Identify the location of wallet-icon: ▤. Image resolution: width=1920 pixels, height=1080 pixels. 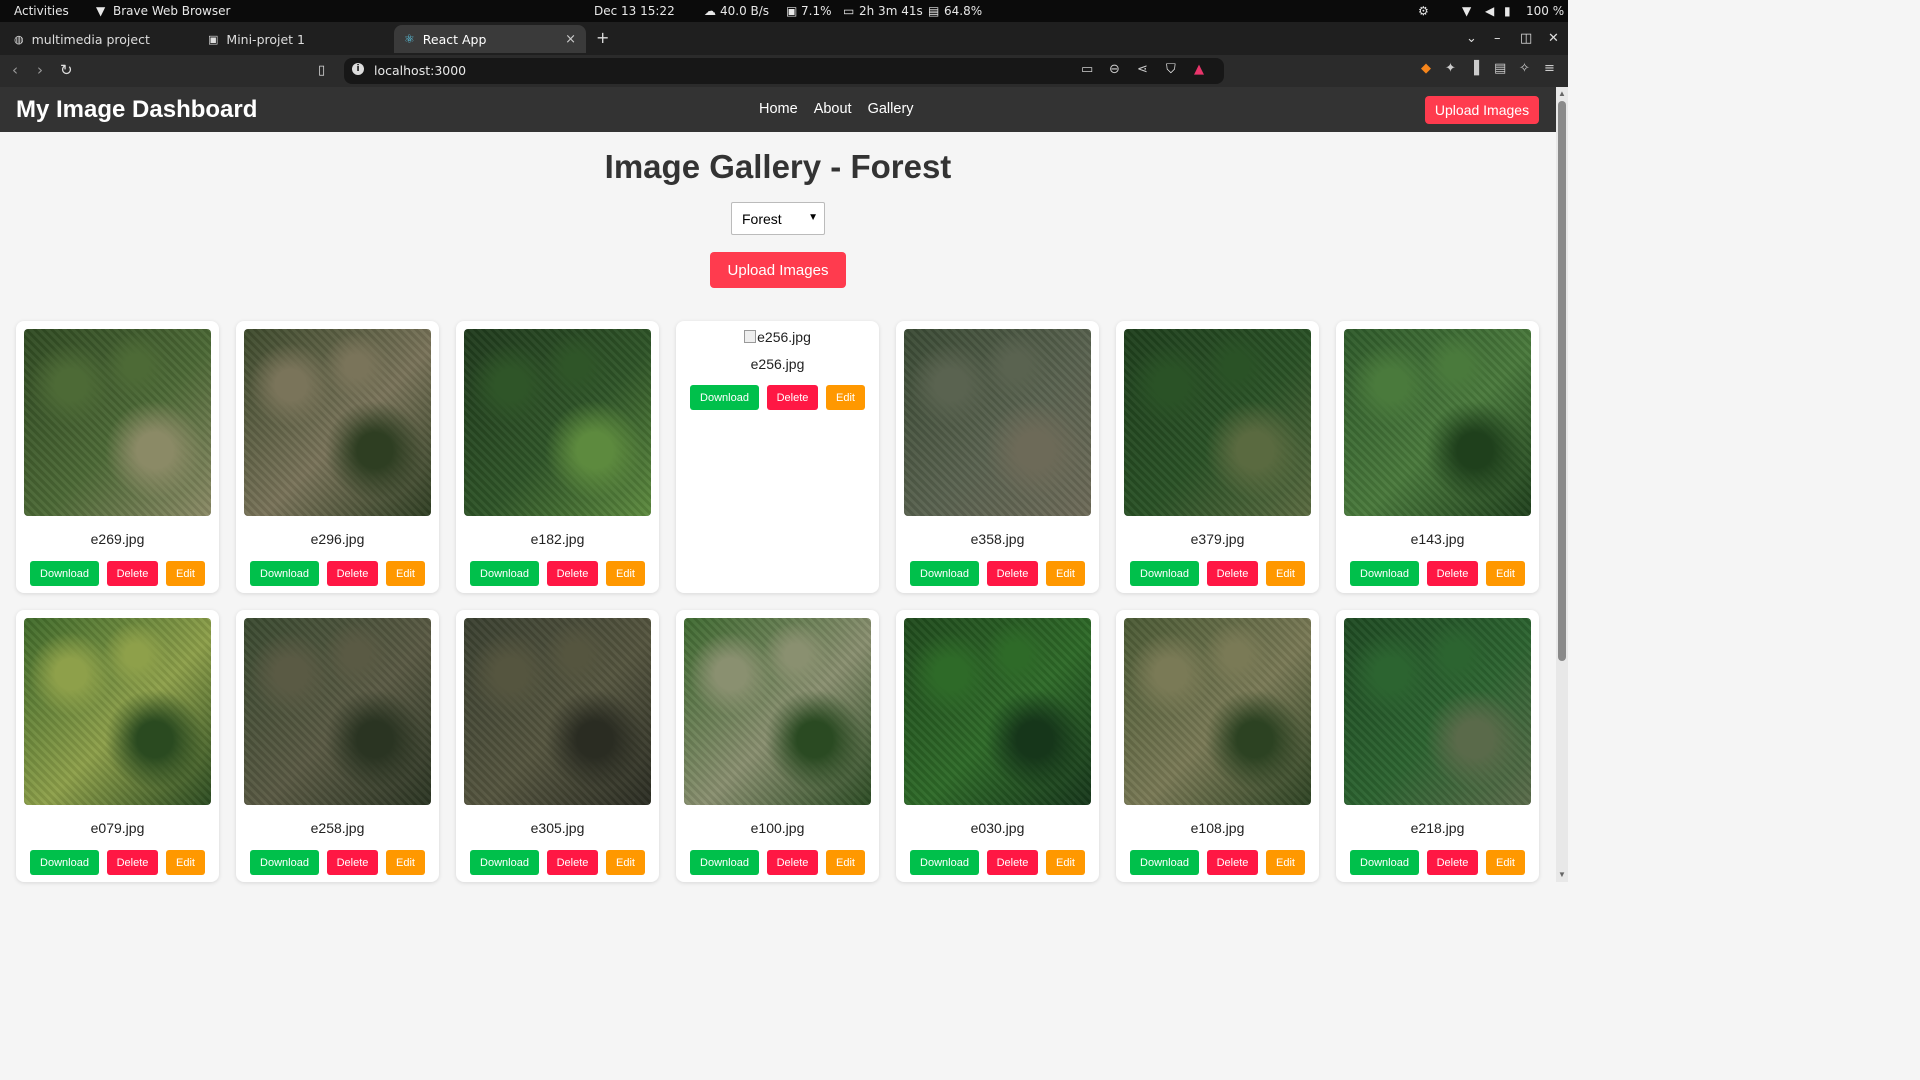
(1500, 68).